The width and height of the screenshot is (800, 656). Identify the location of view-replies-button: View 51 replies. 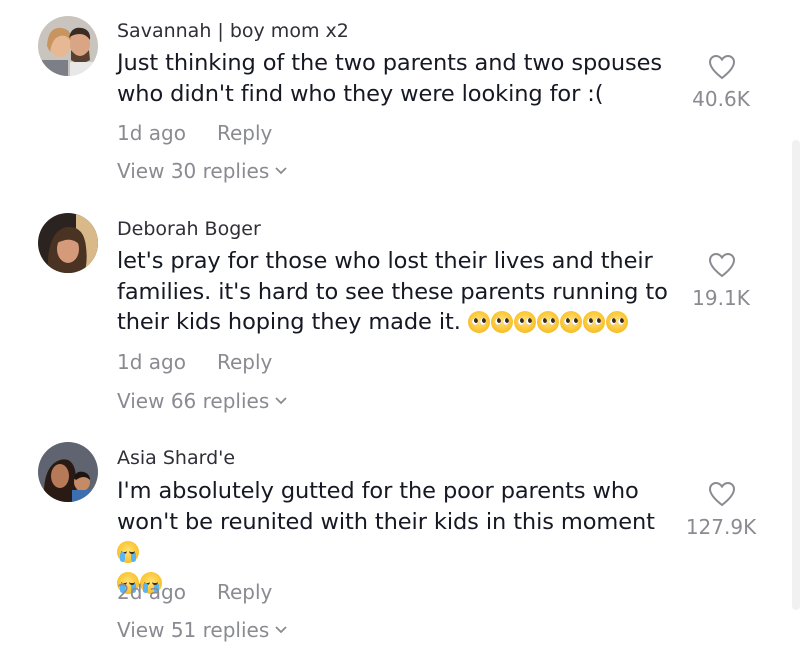
(202, 630).